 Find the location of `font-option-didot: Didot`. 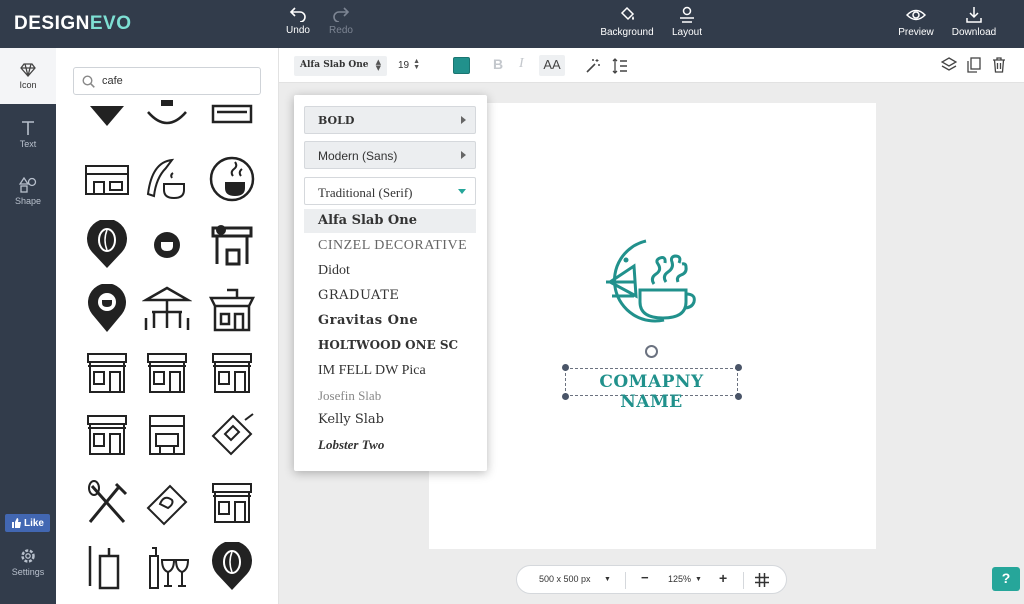

font-option-didot: Didot is located at coordinates (390, 271).